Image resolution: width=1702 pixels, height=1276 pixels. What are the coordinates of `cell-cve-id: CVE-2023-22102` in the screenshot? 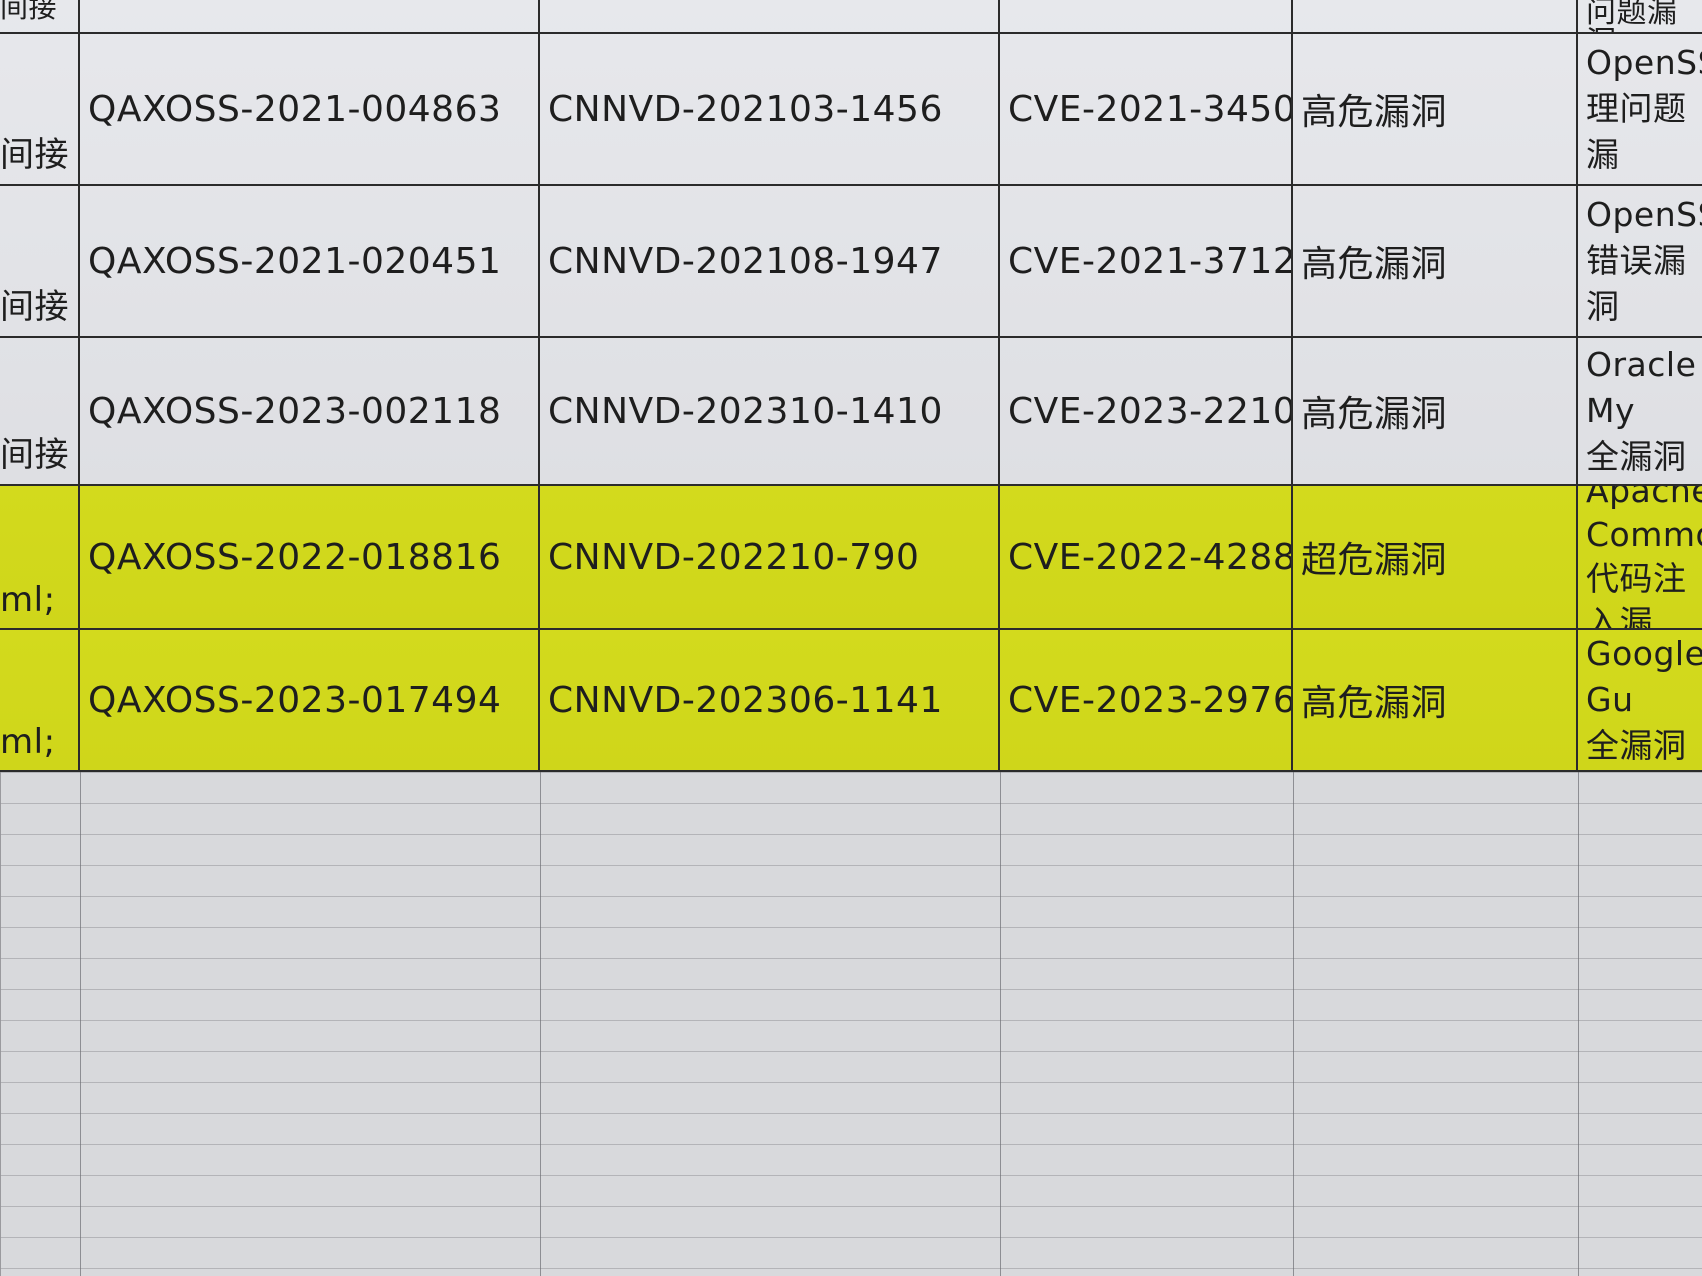 It's located at (1146, 411).